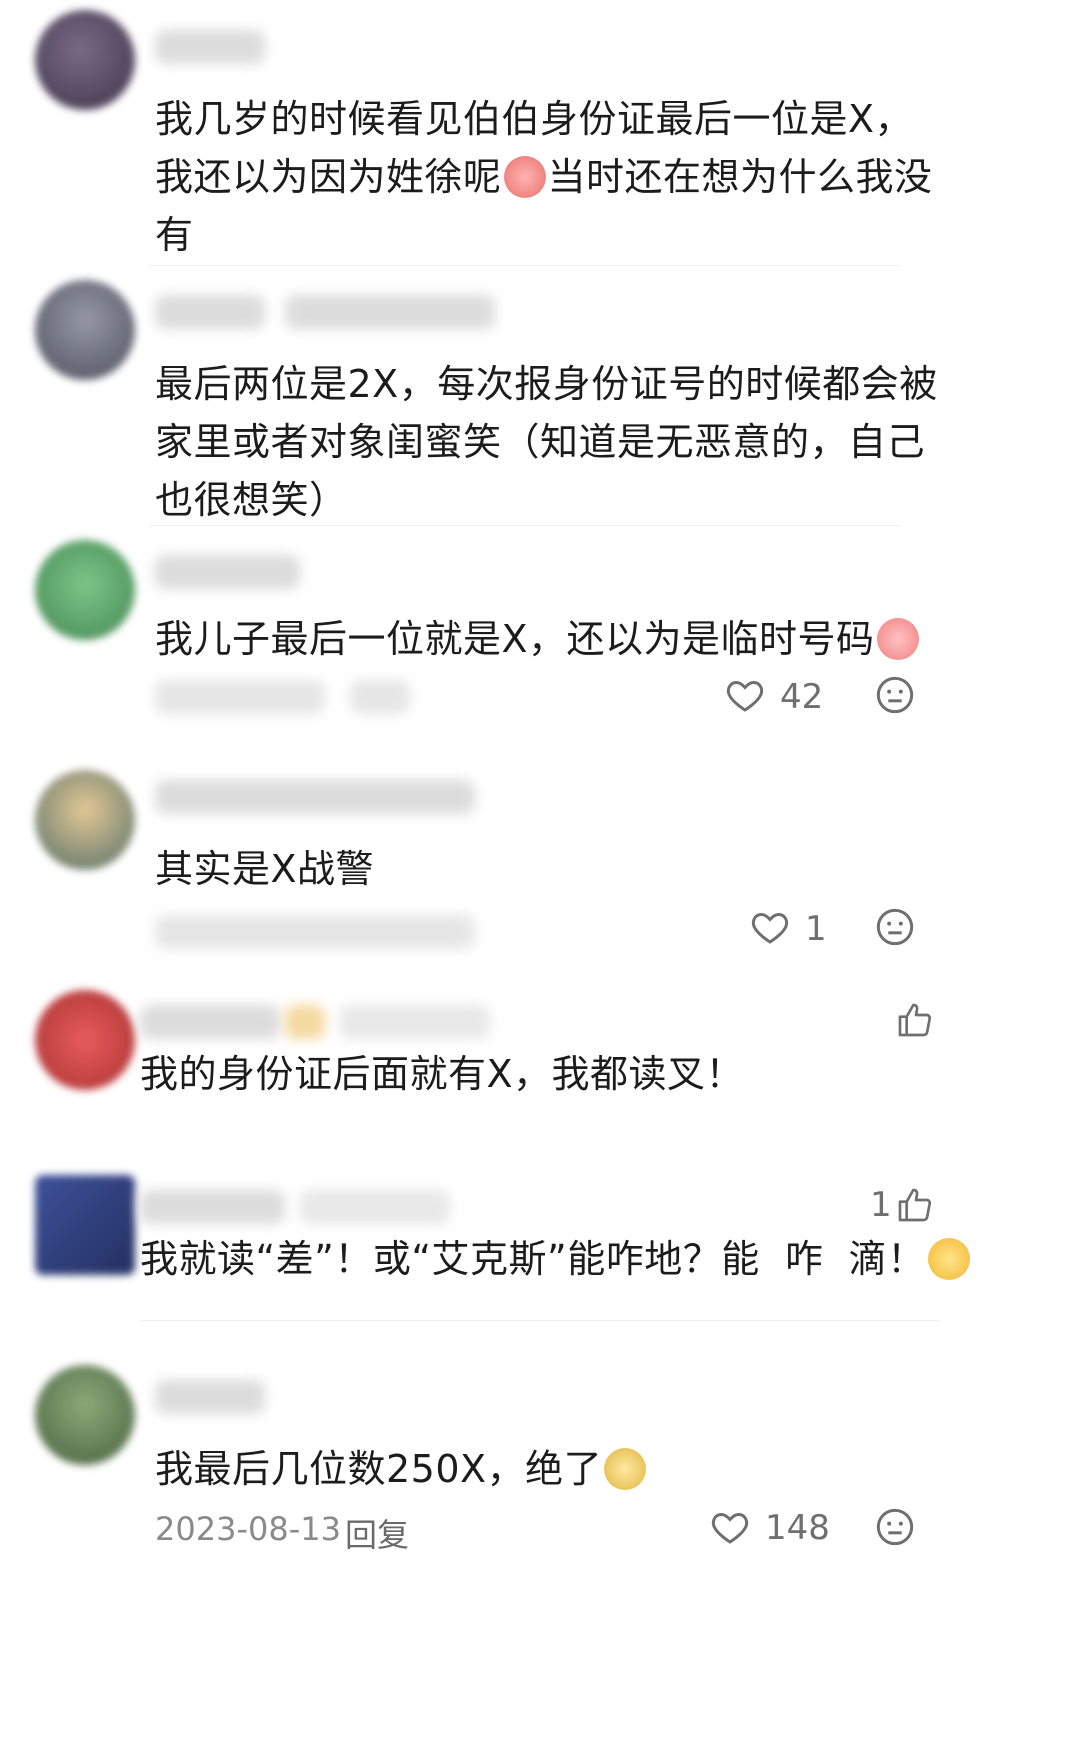  Describe the element at coordinates (595, 639) in the screenshot. I see `comment-text: 我儿子最后一位就是X，还以为是临时号码` at that location.